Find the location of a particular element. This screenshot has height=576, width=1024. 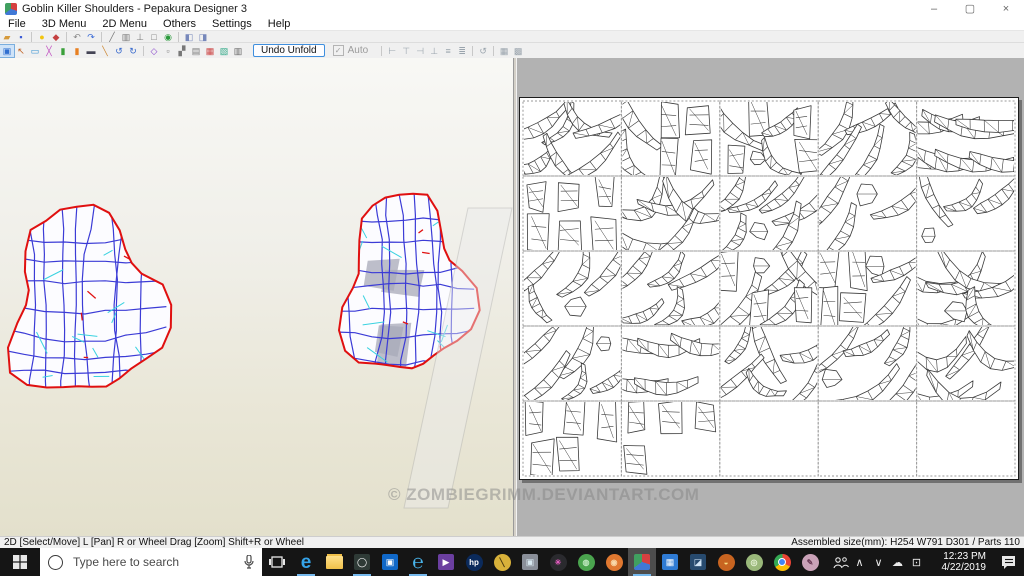

color-edge-icon: ▧ is located at coordinates (224, 51).